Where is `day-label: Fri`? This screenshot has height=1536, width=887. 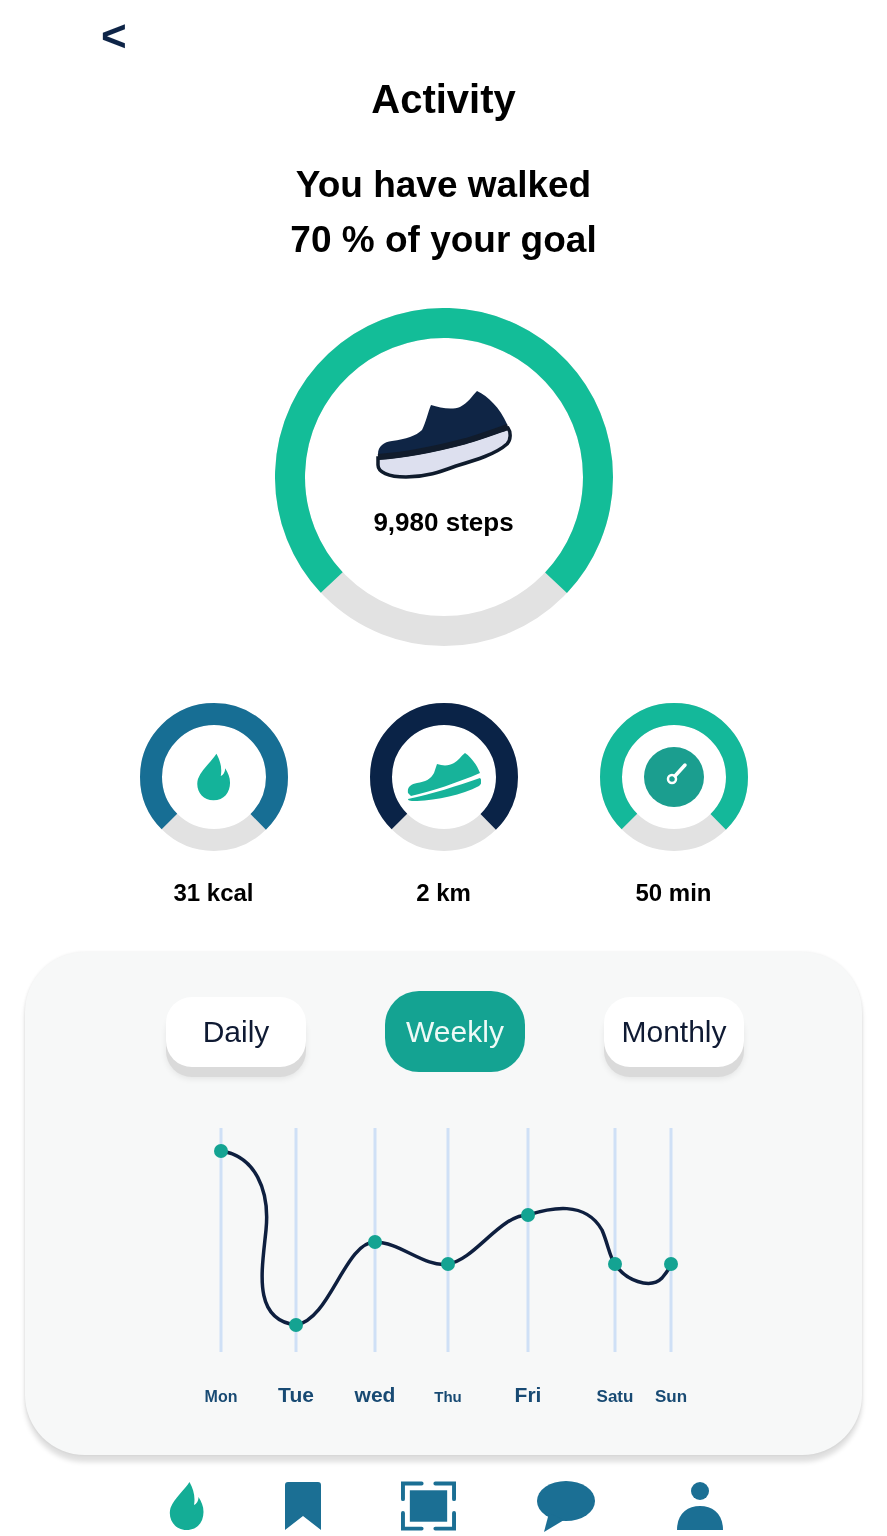 day-label: Fri is located at coordinates (528, 1394).